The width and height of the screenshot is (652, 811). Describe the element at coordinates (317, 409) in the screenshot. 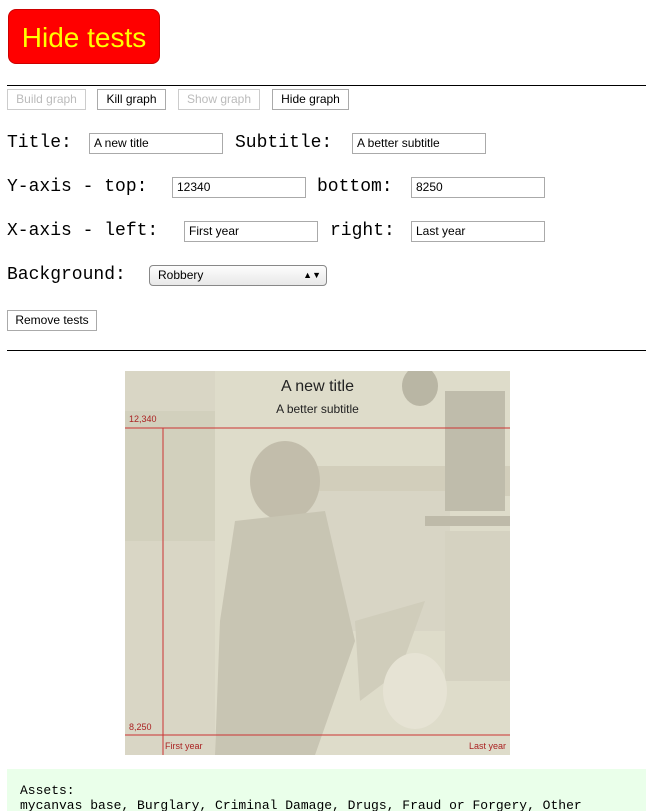

I see `graph-subtitle: A better subtitle` at that location.